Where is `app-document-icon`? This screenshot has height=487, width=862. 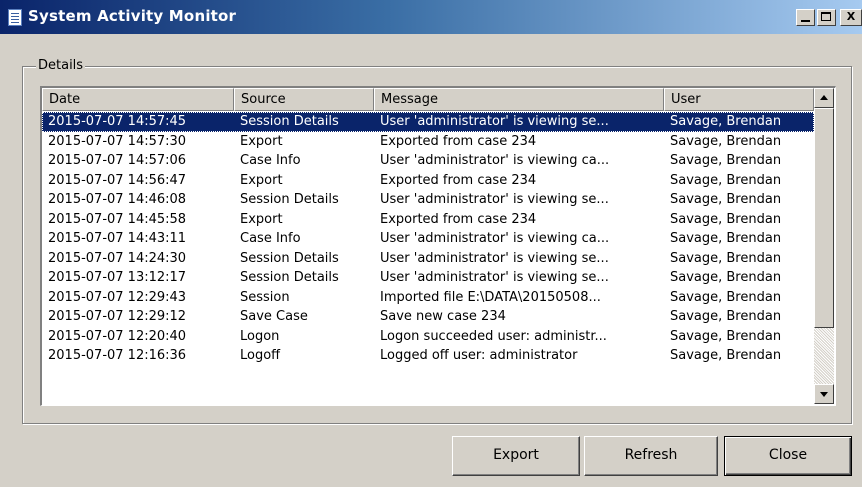 app-document-icon is located at coordinates (15, 17).